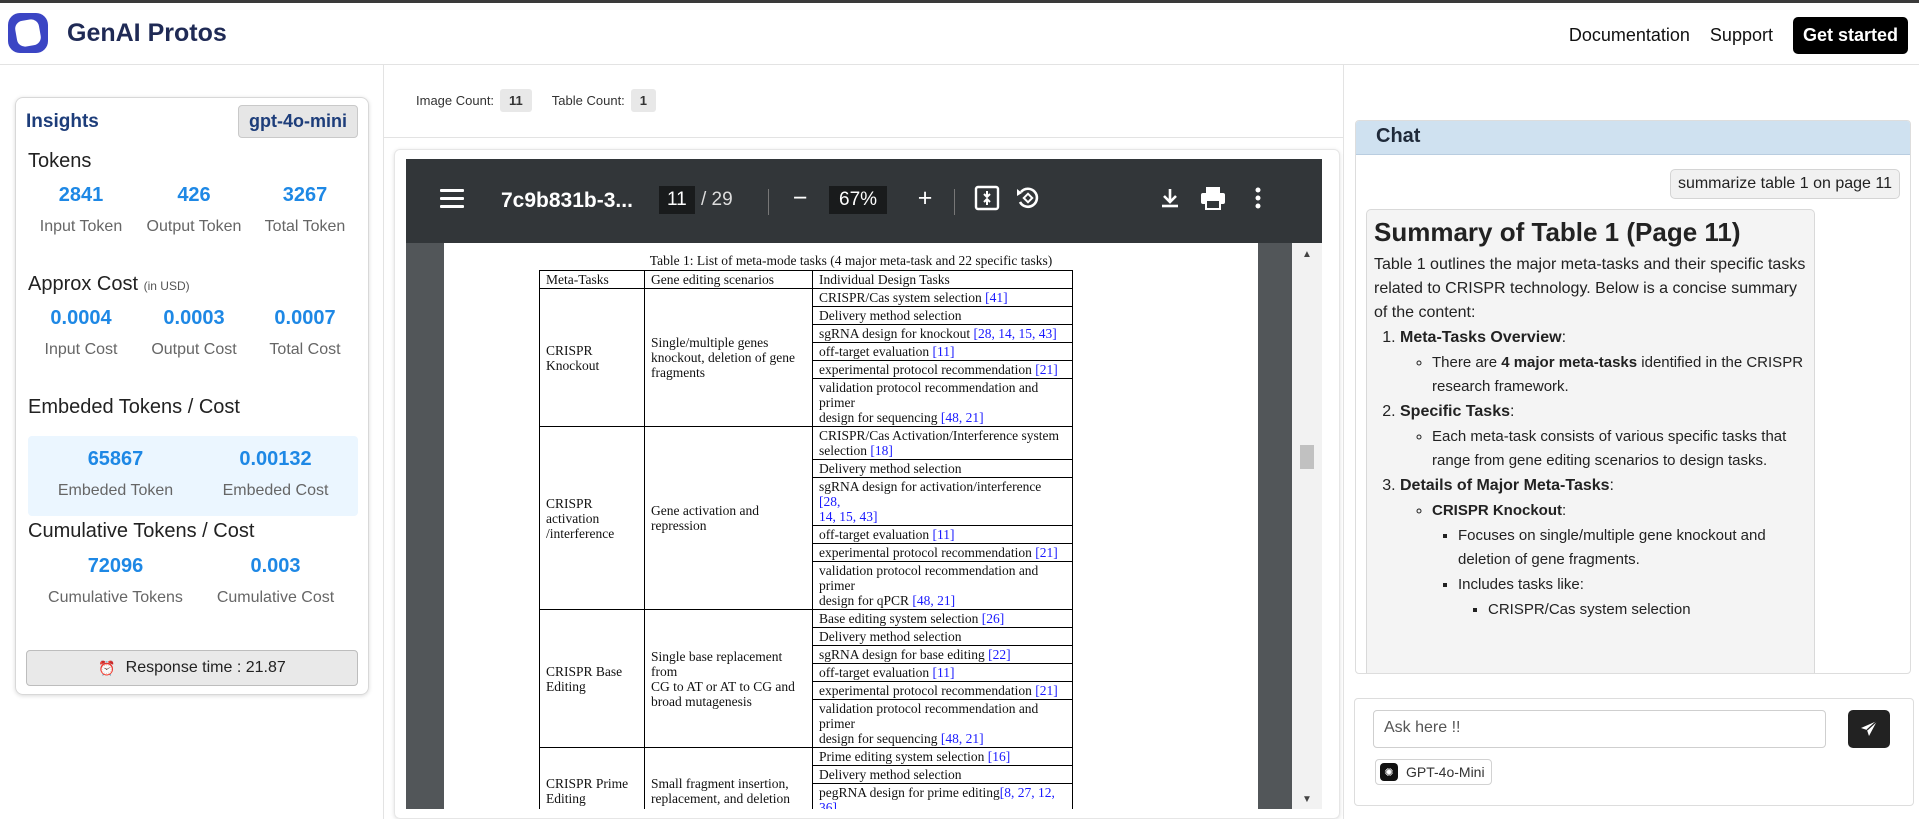 The height and width of the screenshot is (819, 1919). What do you see at coordinates (115, 566) in the screenshot?
I see `cumulative-tokens-value: 72096` at bounding box center [115, 566].